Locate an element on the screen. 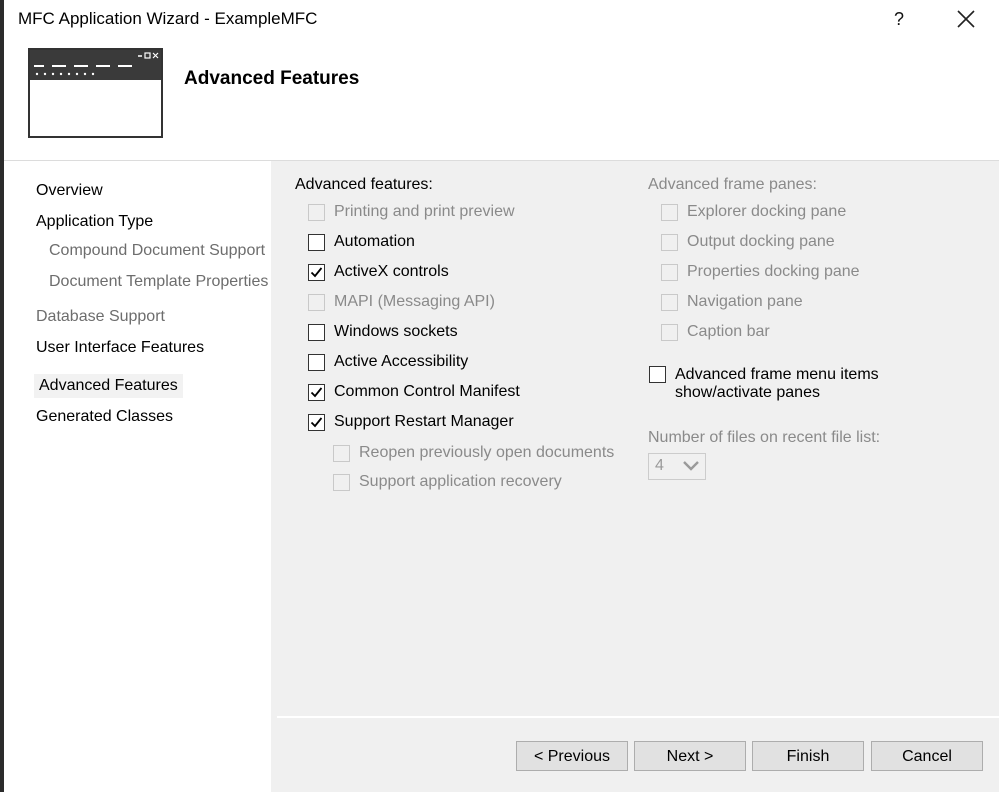 Image resolution: width=999 pixels, height=792 pixels. option-printing-print-preview: Printing and print preview is located at coordinates (411, 212).